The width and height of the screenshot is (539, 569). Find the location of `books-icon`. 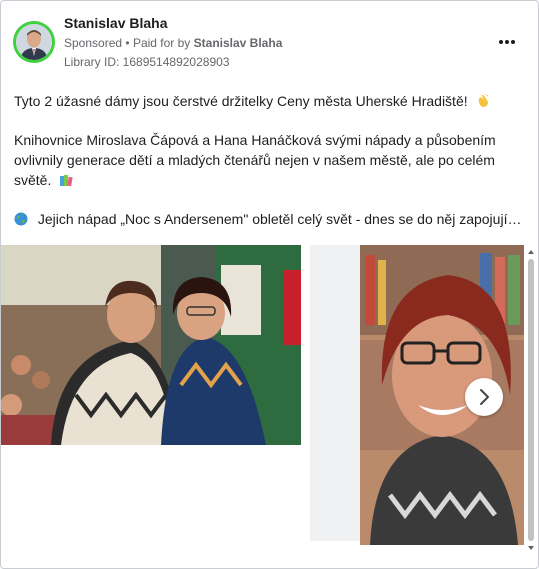

books-icon is located at coordinates (66, 179).